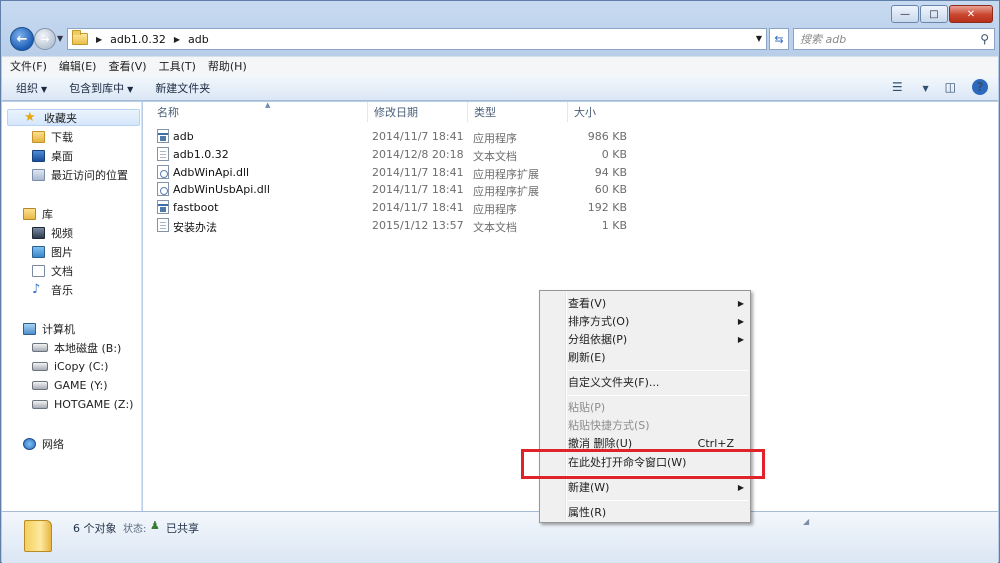 The image size is (1000, 563). Describe the element at coordinates (417, 39) in the screenshot. I see `address-bar: ▶ adb1.0.32 ▶ adb ▼` at that location.